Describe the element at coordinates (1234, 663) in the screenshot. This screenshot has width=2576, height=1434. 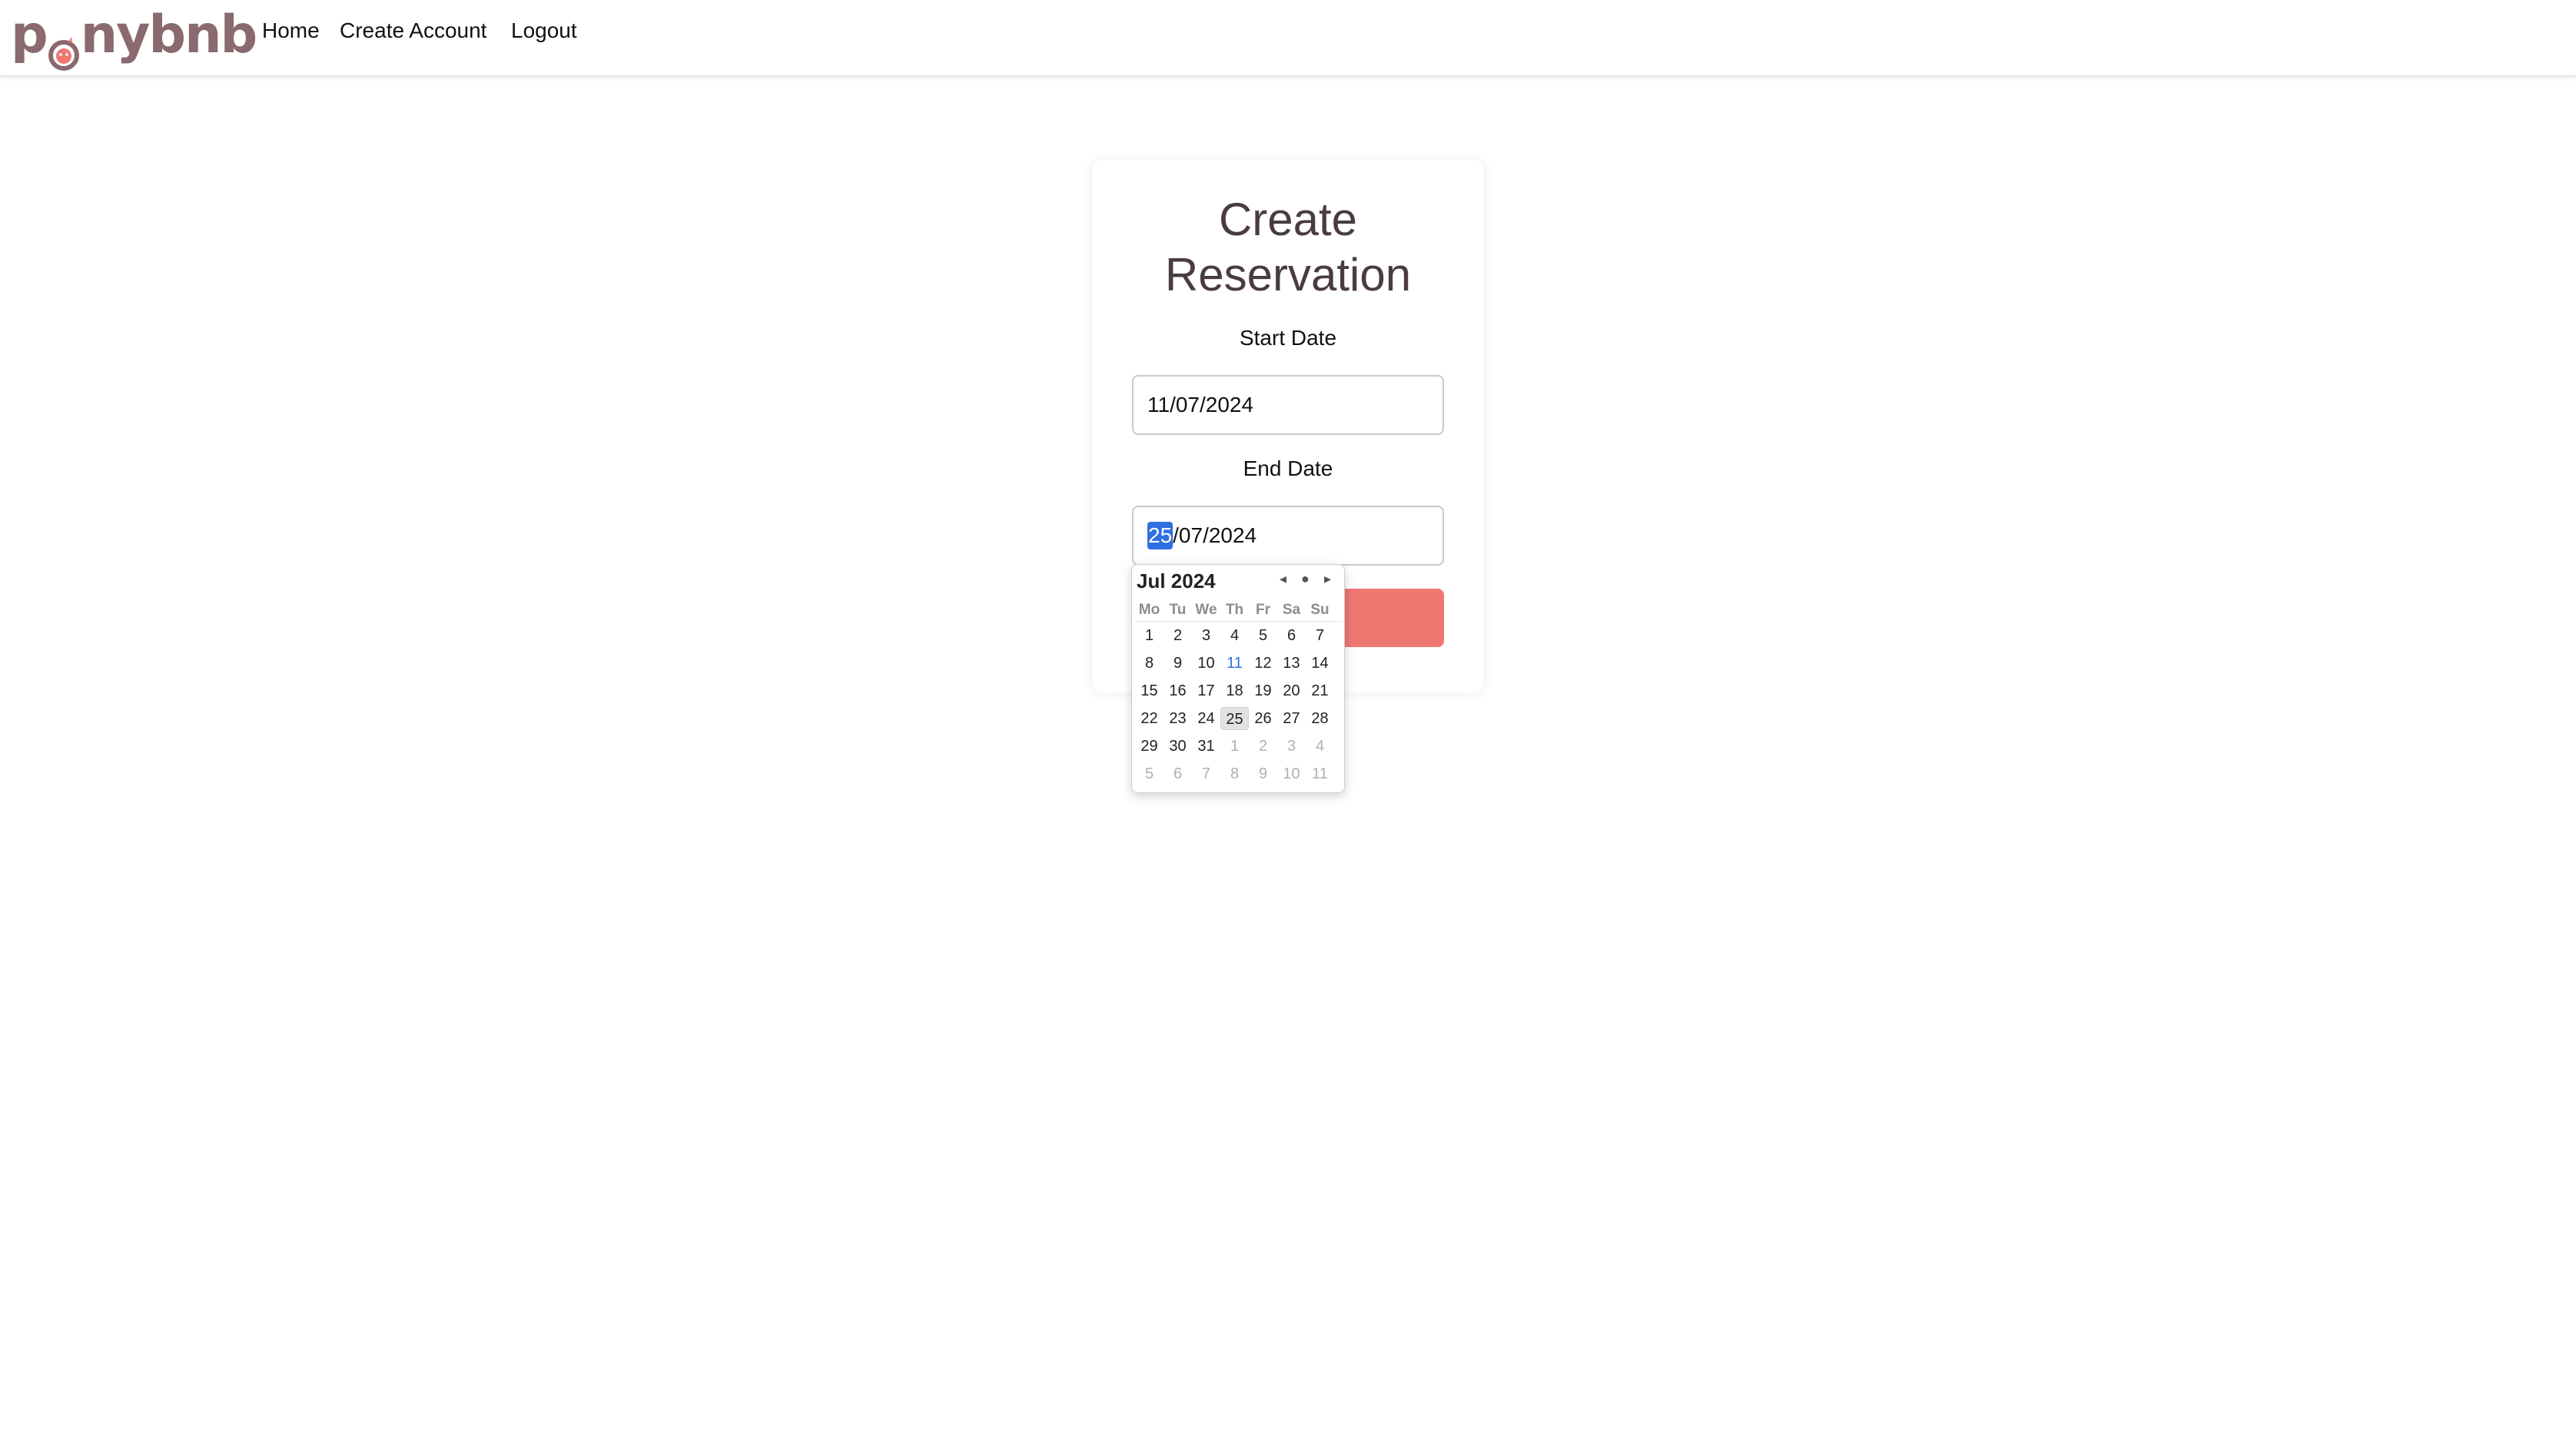
I see `calendar-day-today: 11` at that location.